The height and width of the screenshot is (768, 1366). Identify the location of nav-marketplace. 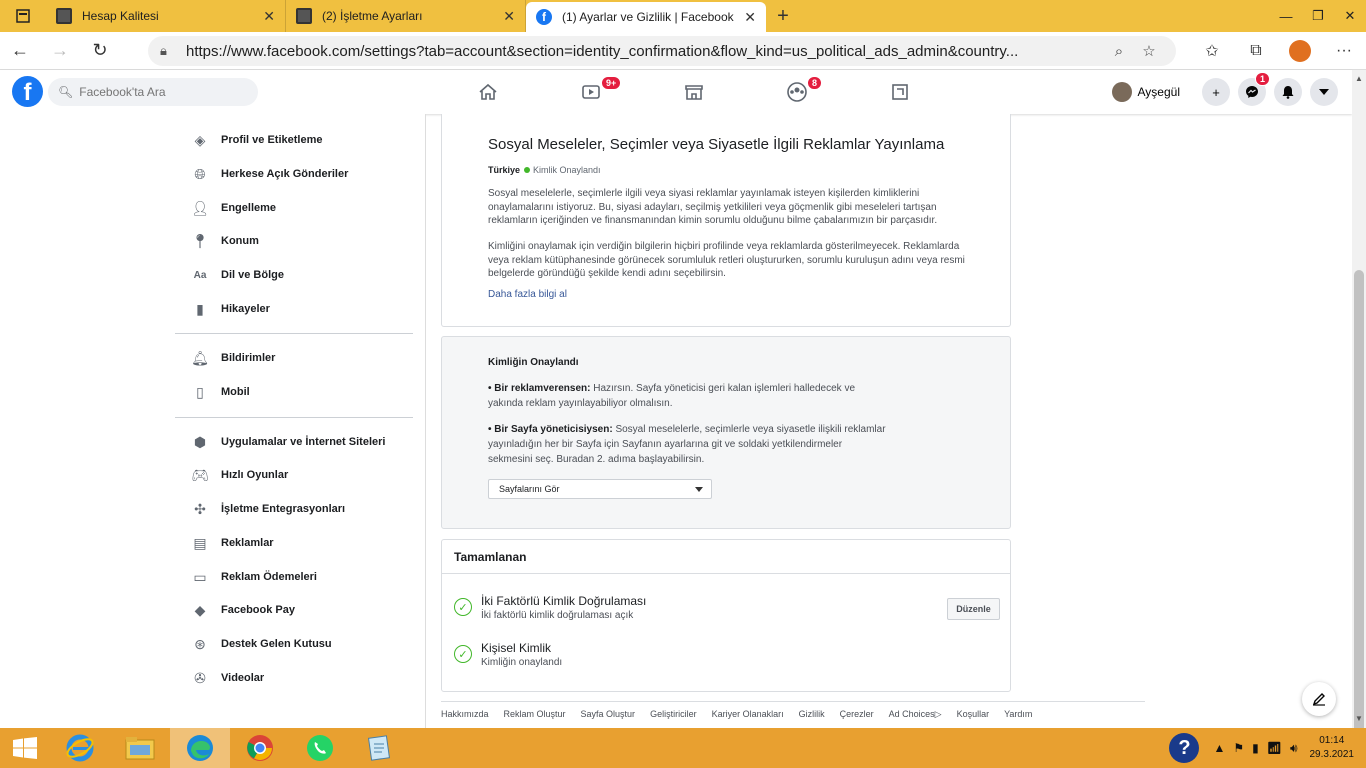
(693, 92).